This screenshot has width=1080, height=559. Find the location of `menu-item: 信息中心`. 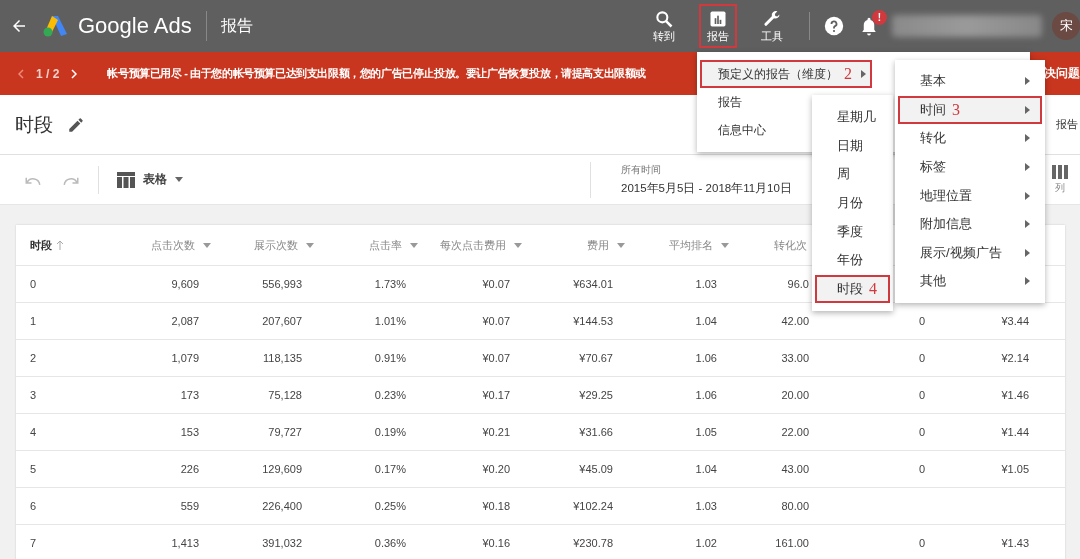

menu-item: 信息中心 is located at coordinates (750, 130).